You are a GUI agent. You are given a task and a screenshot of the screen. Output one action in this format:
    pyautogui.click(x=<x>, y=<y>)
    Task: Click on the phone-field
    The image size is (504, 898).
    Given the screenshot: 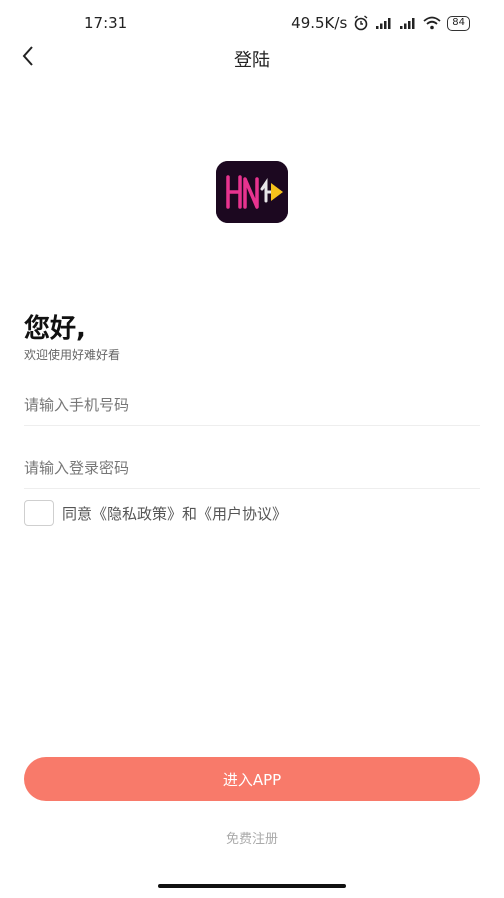 What is the action you would take?
    pyautogui.click(x=252, y=406)
    